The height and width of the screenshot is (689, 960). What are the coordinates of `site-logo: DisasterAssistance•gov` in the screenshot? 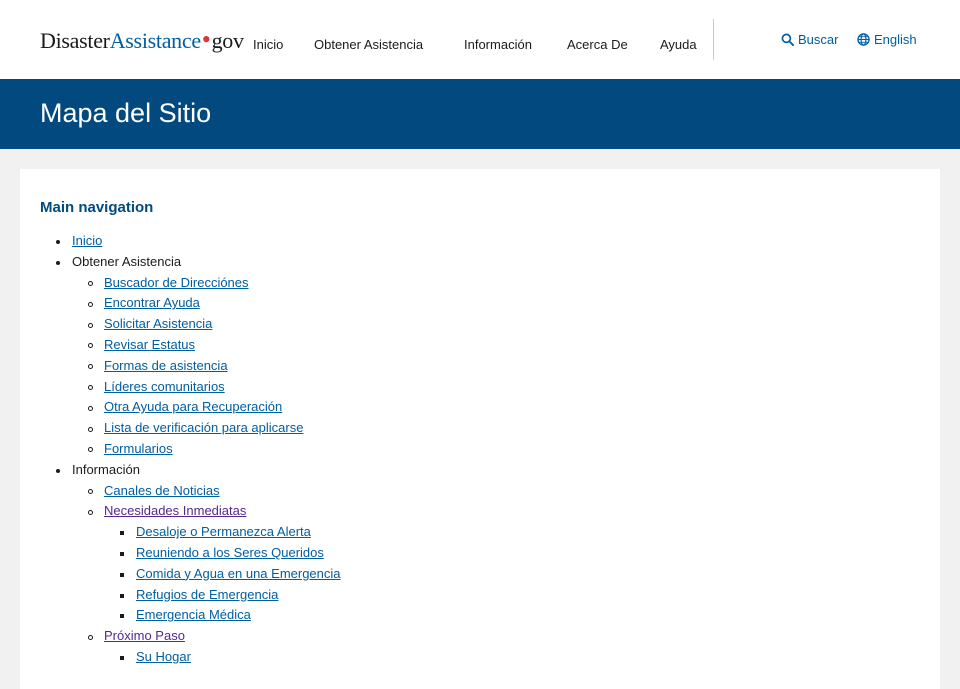 It's located at (142, 39).